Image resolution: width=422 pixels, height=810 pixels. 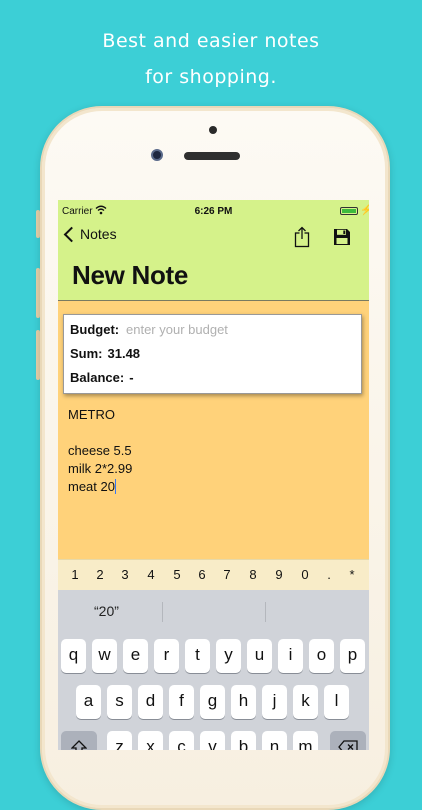 What do you see at coordinates (213, 612) in the screenshot?
I see `predictive-bar: “20”` at bounding box center [213, 612].